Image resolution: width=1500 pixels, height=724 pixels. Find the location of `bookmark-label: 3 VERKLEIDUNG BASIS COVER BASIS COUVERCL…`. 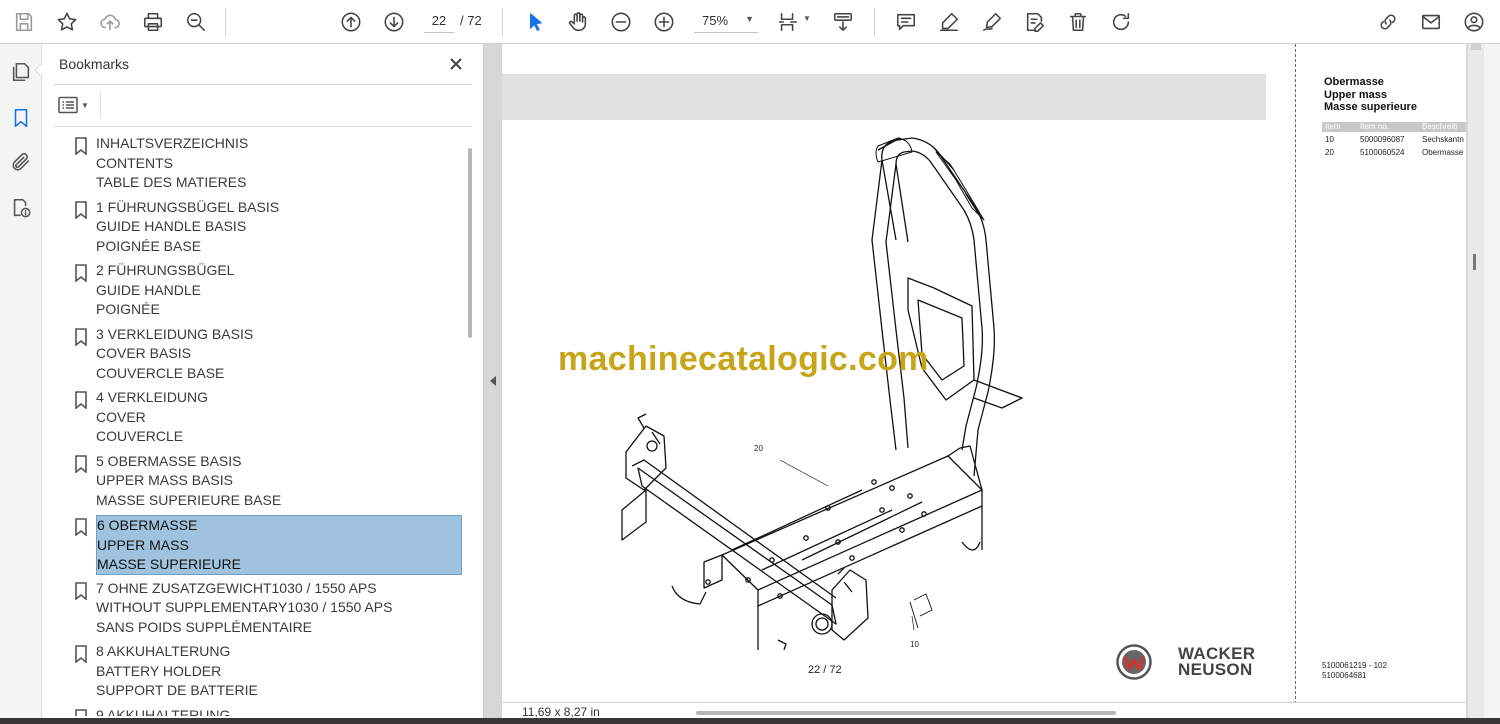

bookmark-label: 3 VERKLEIDUNG BASIS COVER BASIS COUVERCL… is located at coordinates (279, 354).